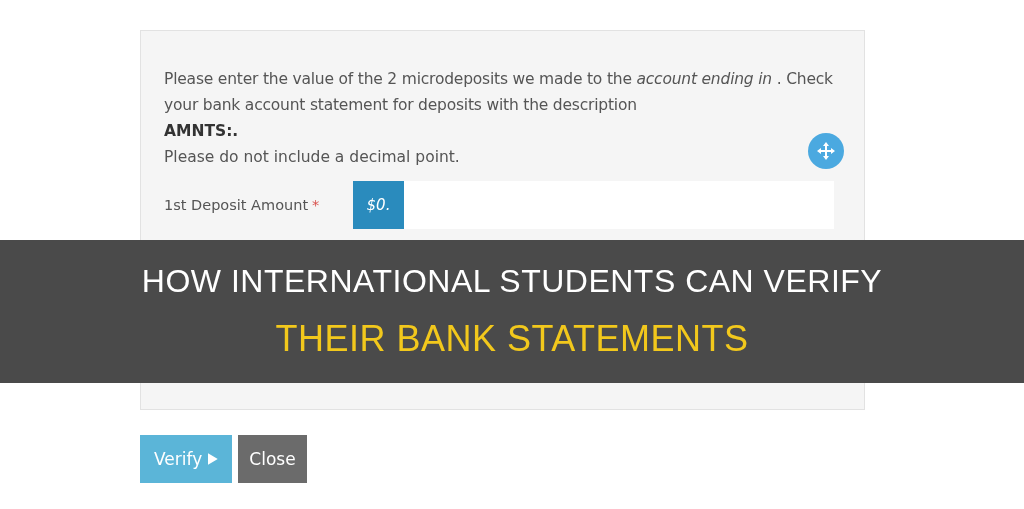 The height and width of the screenshot is (509, 1024). What do you see at coordinates (512, 281) in the screenshot?
I see `banner-title: HOW INTERNATIONAL STUDENTS CAN VERIFY` at bounding box center [512, 281].